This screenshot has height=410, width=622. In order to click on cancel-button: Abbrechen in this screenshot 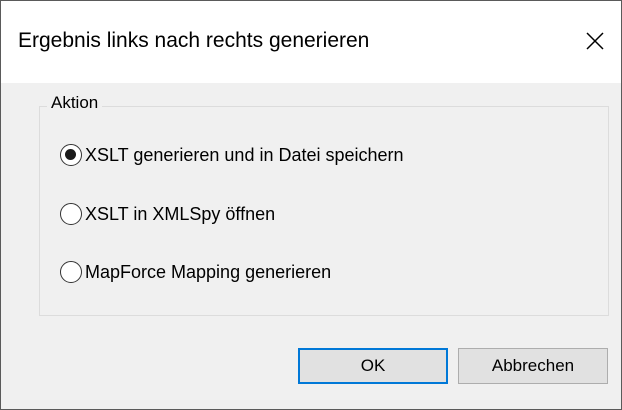, I will do `click(533, 366)`.